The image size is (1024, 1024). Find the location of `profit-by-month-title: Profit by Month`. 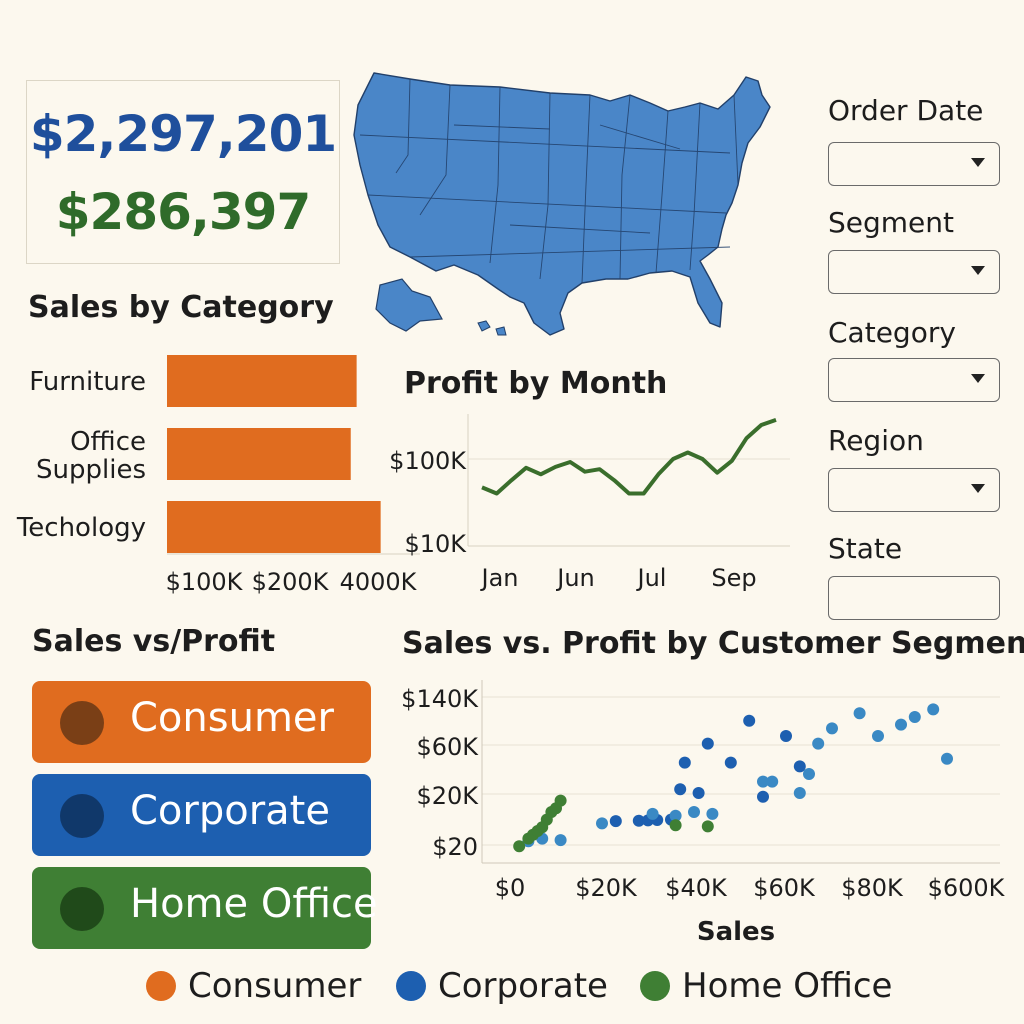

profit-by-month-title: Profit by Month is located at coordinates (536, 383).